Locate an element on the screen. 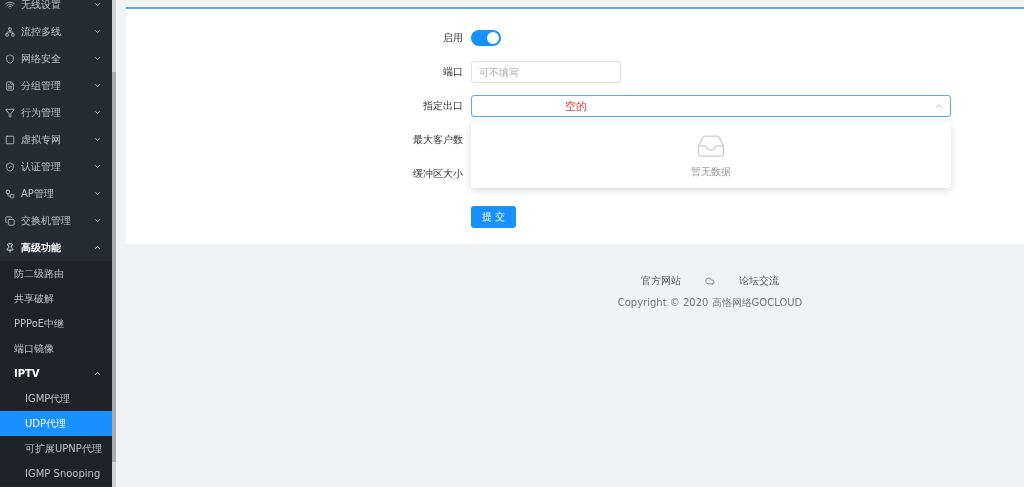 This screenshot has width=1024, height=487. sidebar-item: IPTV is located at coordinates (56, 373).